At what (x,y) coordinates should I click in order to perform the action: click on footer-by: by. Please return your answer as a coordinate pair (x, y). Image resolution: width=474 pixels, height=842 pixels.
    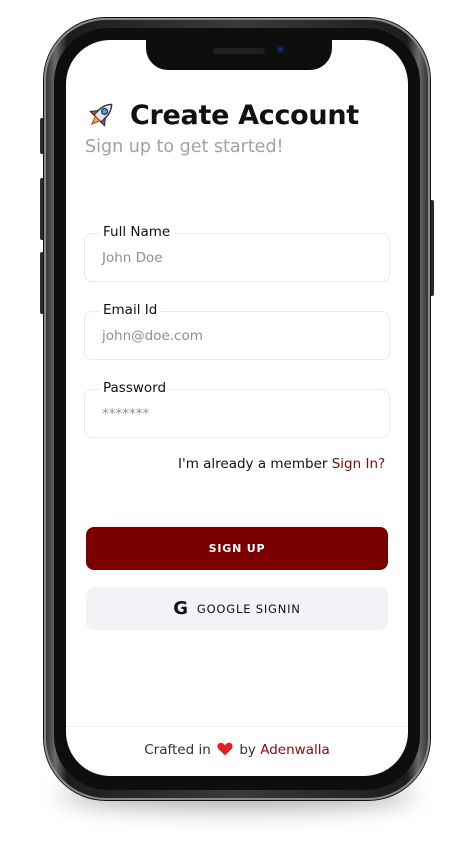
    Looking at the image, I should click on (247, 750).